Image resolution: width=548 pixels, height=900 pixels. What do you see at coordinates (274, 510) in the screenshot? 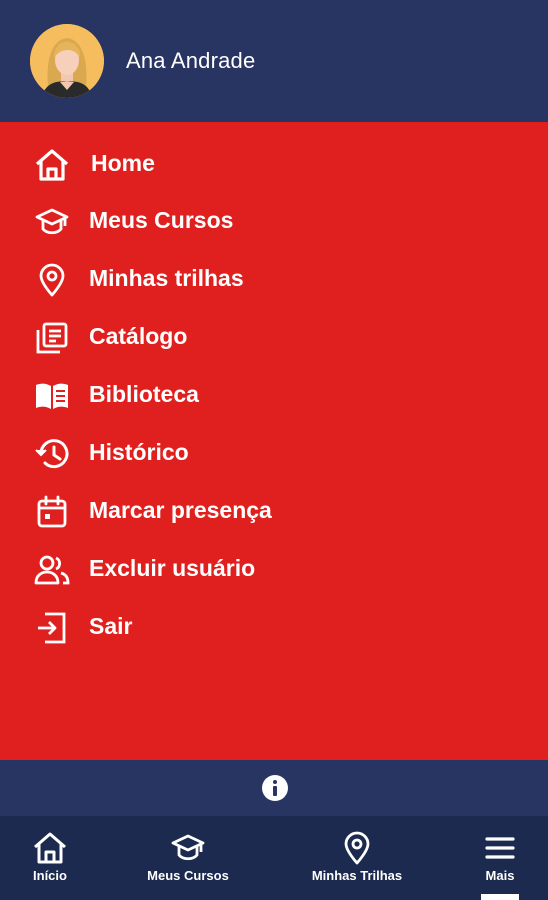
I see `menu-item-marcar-presenca: Marcar presença` at bounding box center [274, 510].